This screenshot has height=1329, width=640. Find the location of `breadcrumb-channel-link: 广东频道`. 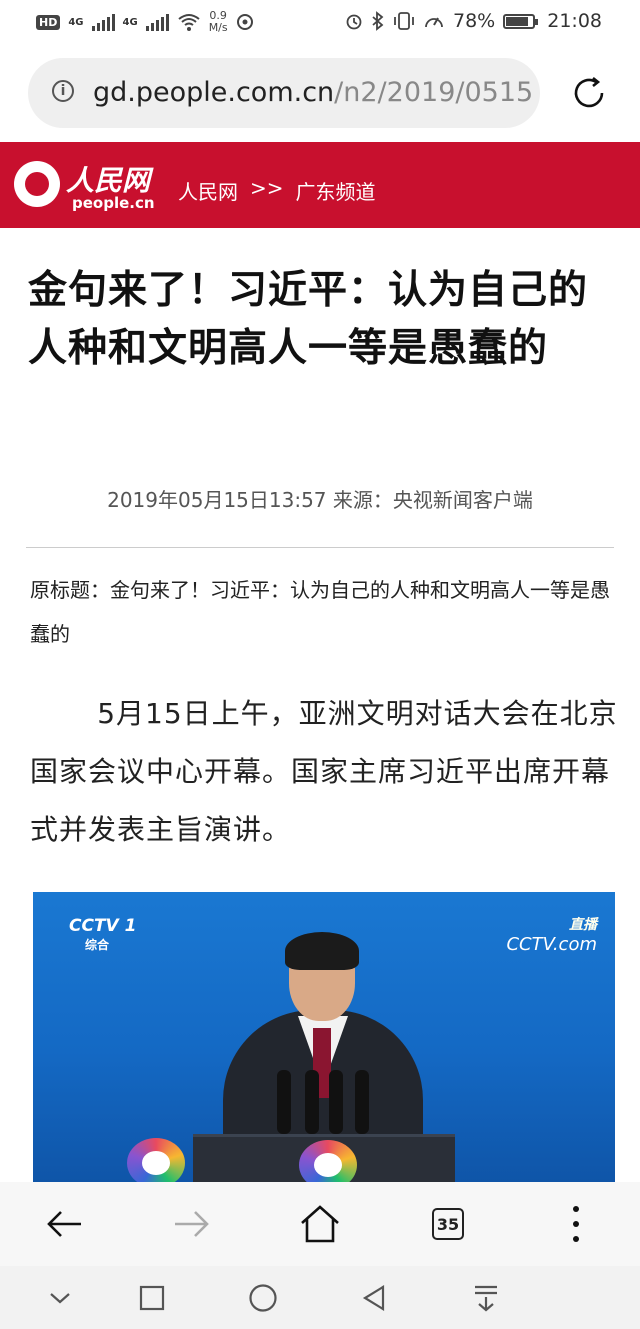

breadcrumb-channel-link: 广东频道 is located at coordinates (336, 190).